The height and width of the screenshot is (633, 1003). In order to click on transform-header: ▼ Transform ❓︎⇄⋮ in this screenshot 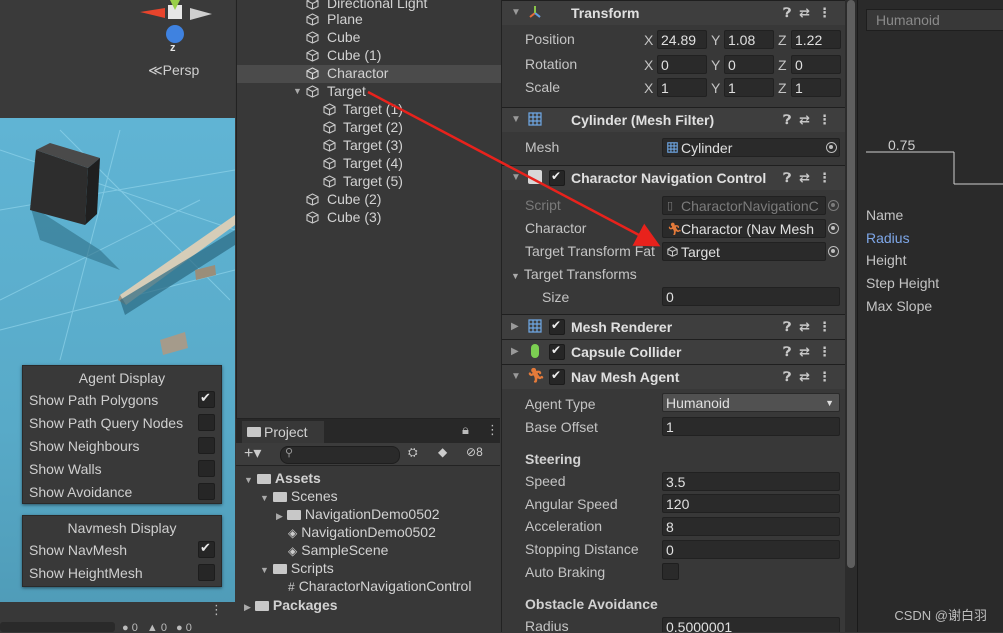, I will do `click(673, 12)`.